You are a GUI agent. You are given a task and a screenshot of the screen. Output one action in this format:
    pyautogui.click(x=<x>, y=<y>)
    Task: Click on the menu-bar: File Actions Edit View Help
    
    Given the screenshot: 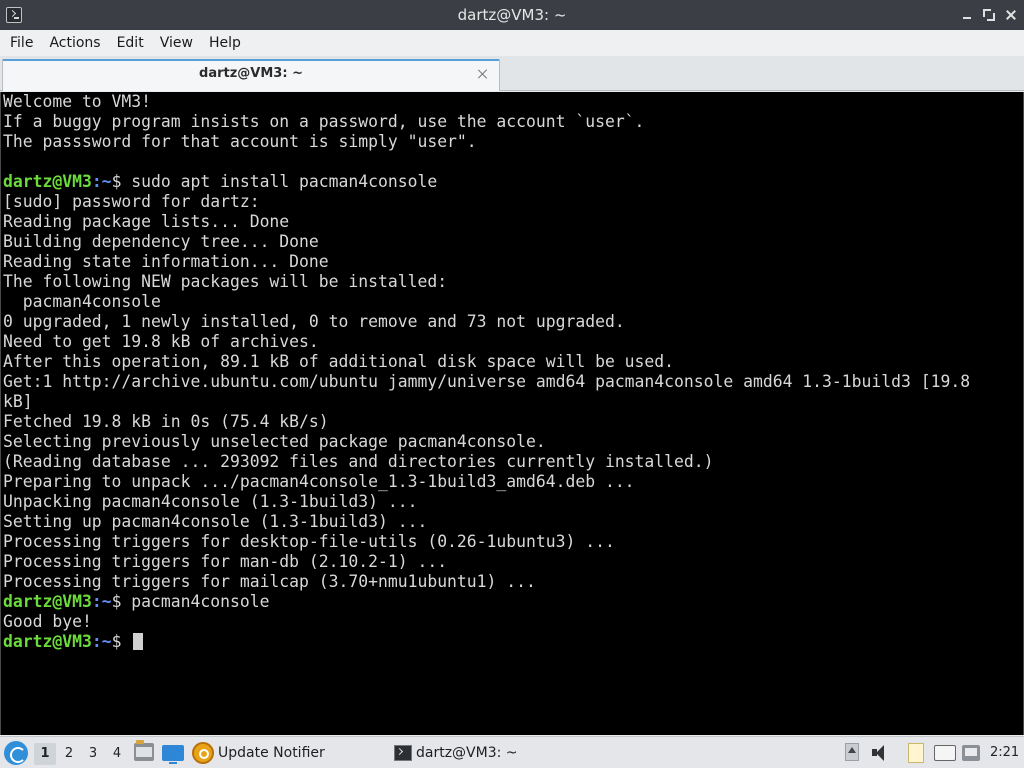 What is the action you would take?
    pyautogui.click(x=512, y=43)
    